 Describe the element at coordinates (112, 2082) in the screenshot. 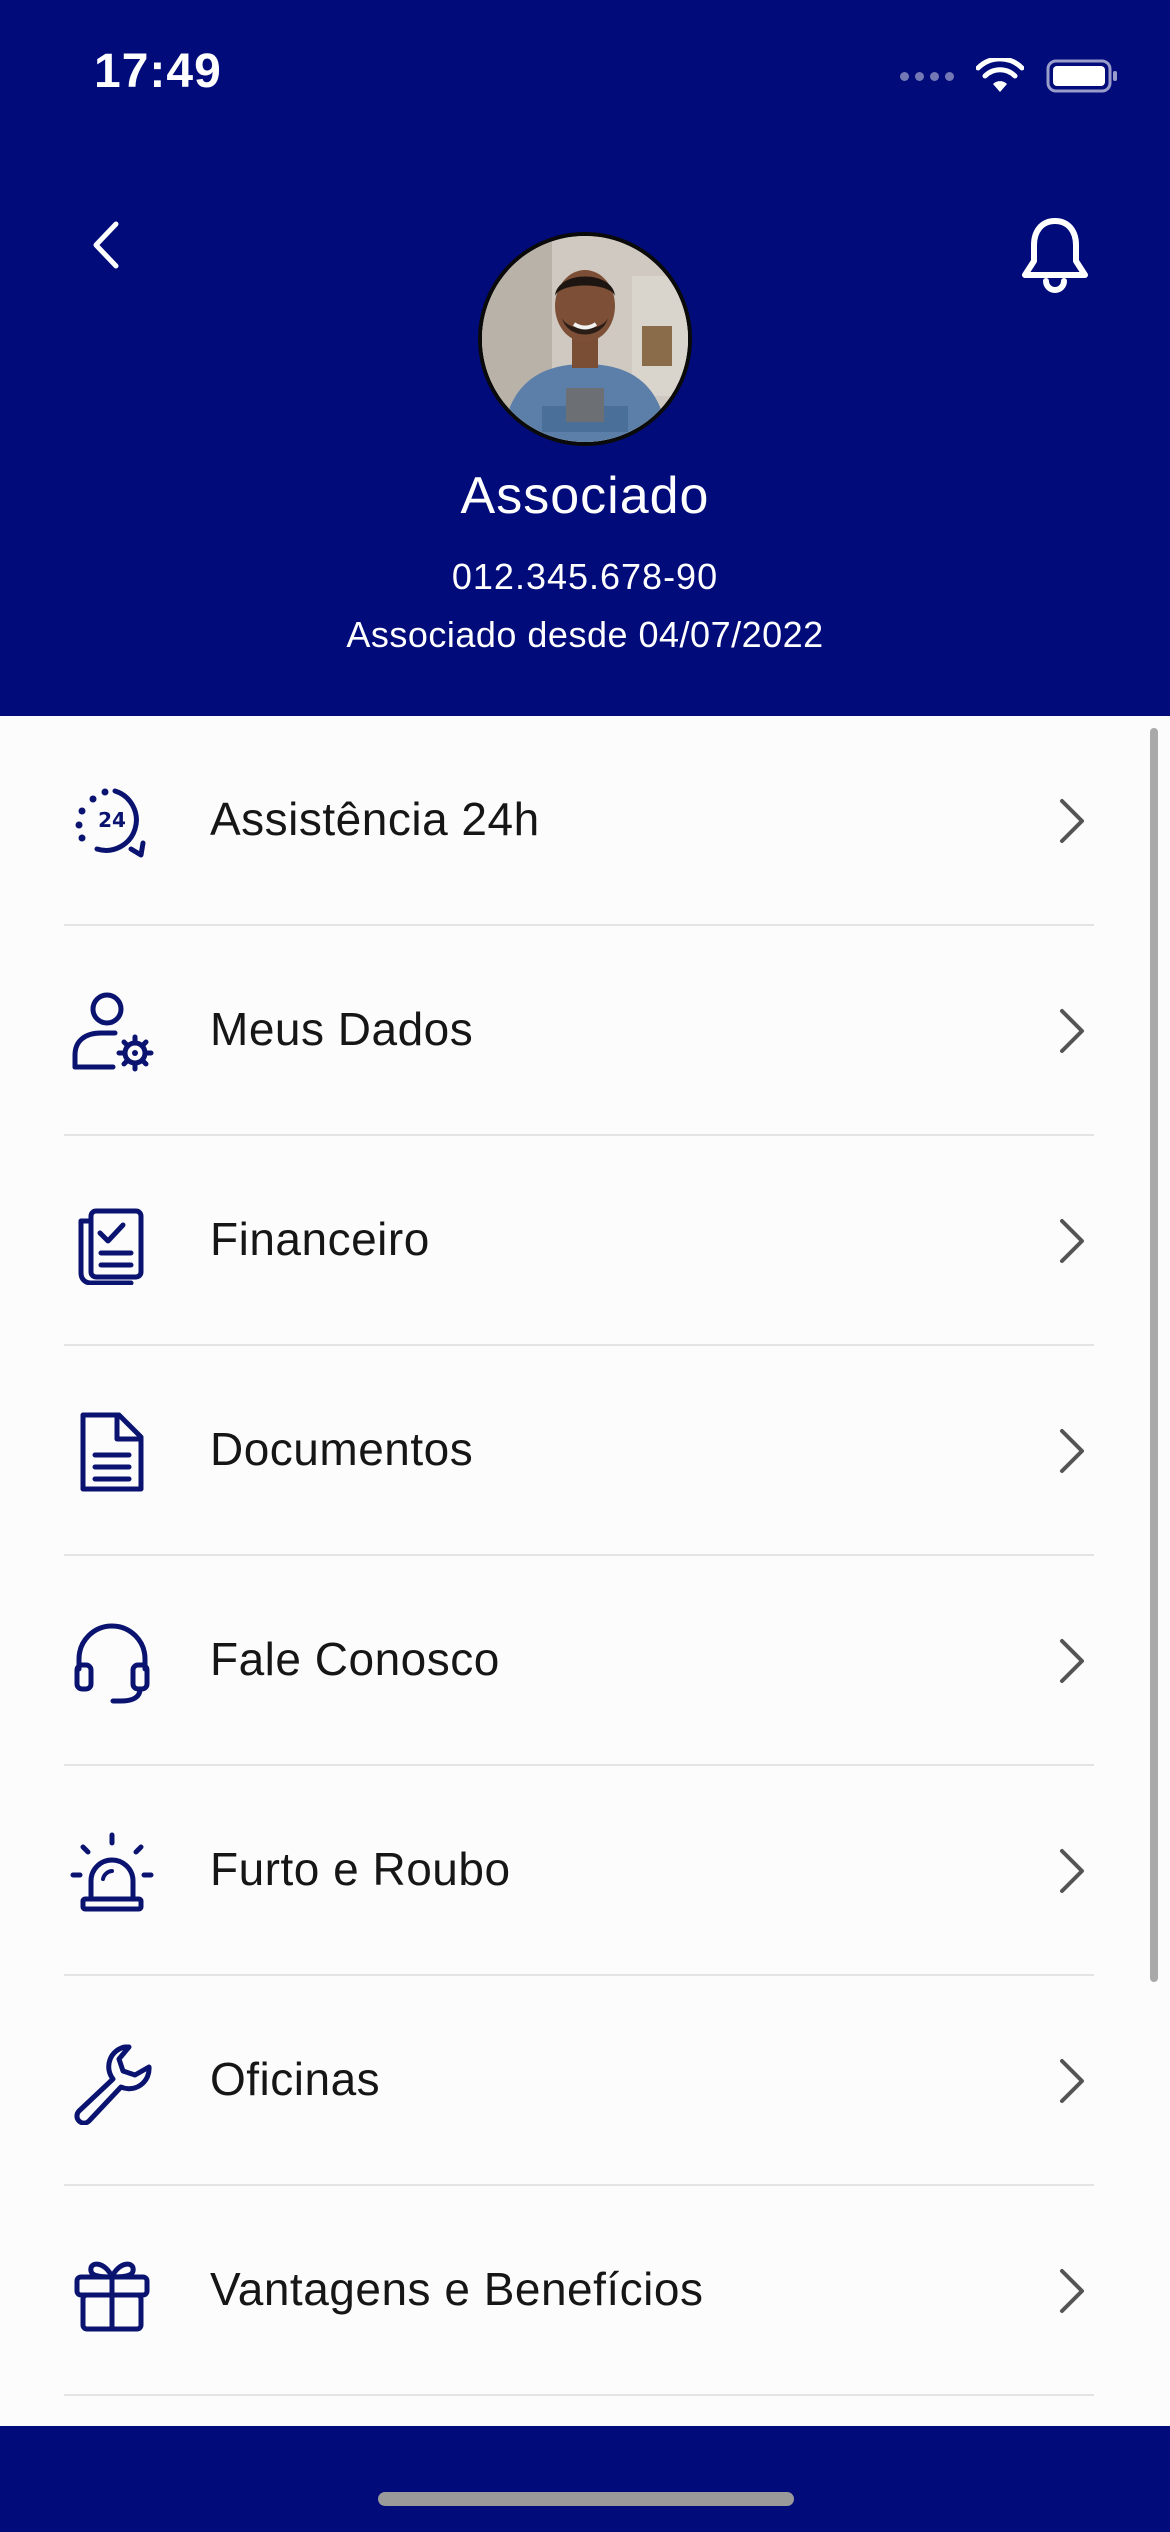

I see `wrench-icon` at that location.